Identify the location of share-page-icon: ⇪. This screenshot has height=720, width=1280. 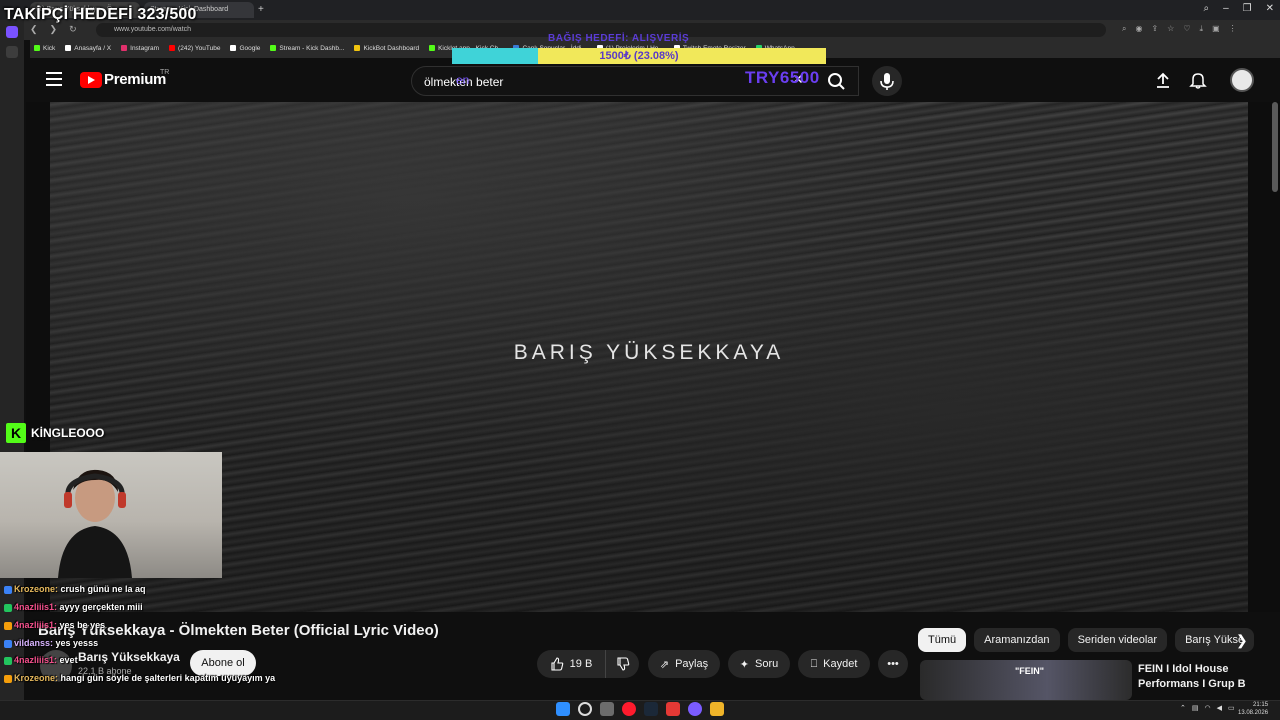
(1154, 29).